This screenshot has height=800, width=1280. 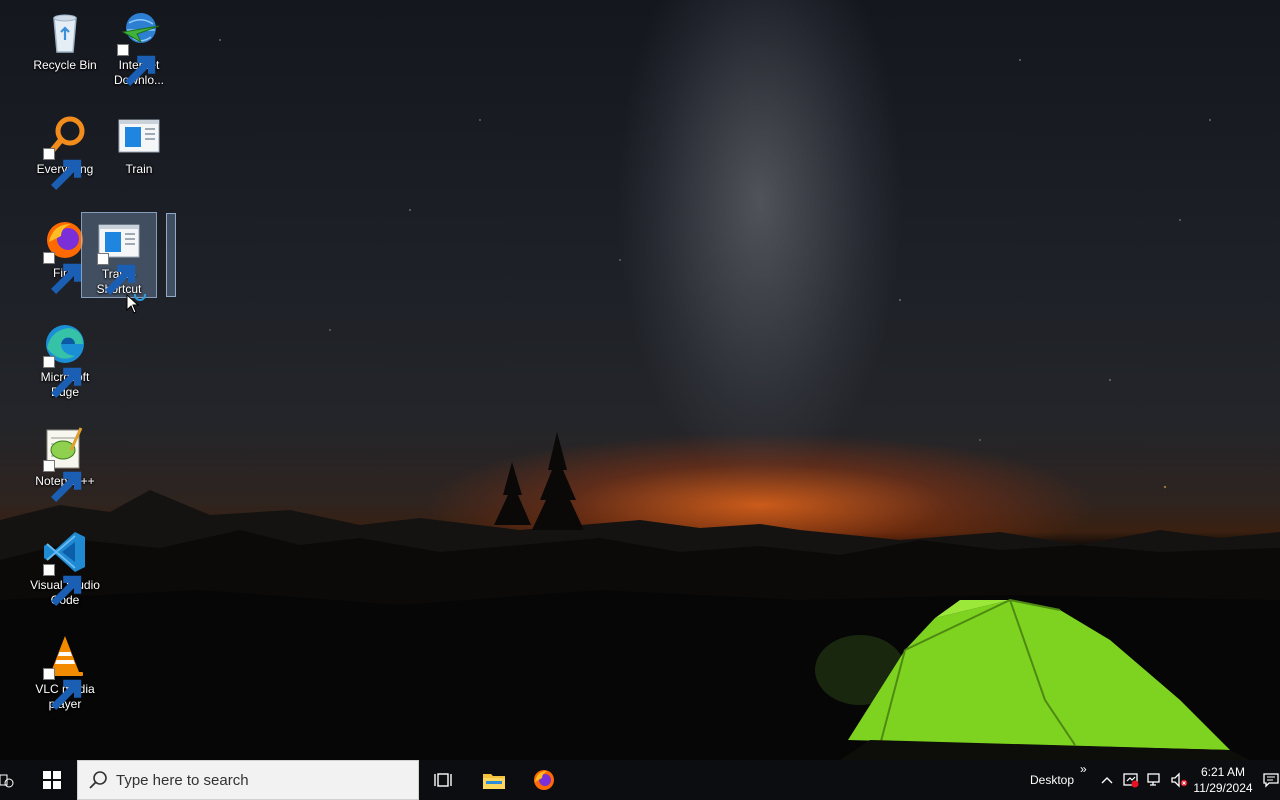 I want to click on start-icon, so click(x=52, y=780).